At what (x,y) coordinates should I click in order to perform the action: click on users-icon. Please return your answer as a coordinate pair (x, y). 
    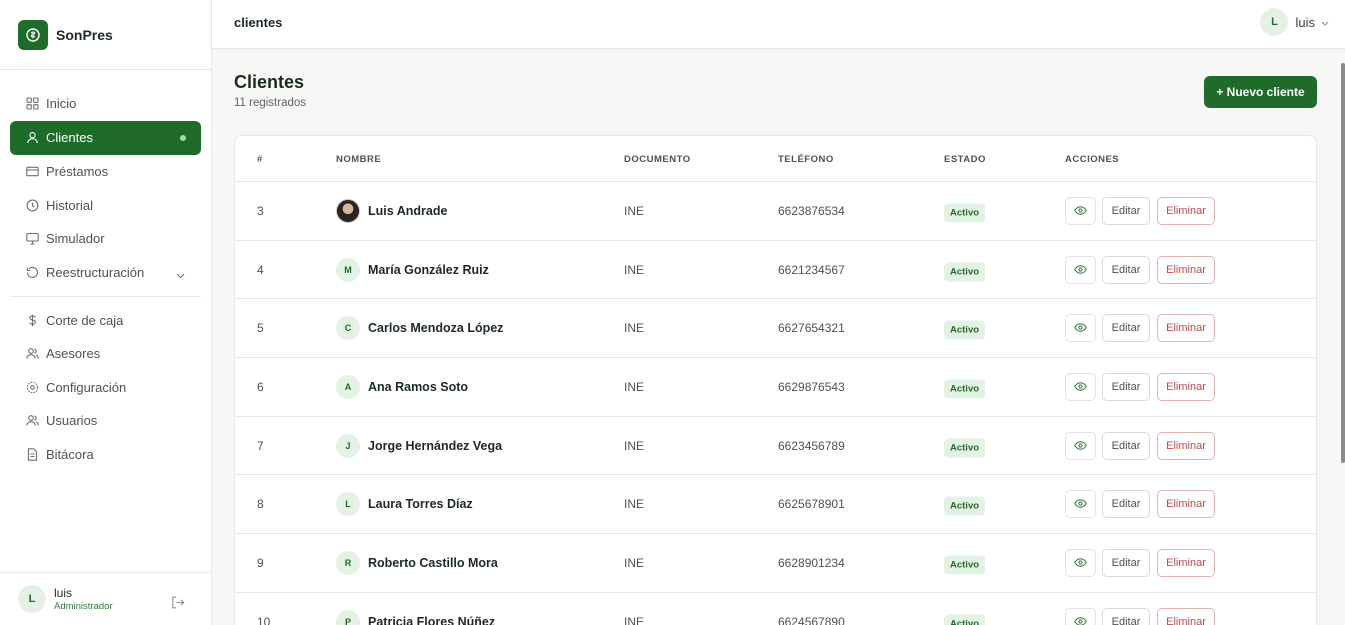
    Looking at the image, I should click on (32, 421).